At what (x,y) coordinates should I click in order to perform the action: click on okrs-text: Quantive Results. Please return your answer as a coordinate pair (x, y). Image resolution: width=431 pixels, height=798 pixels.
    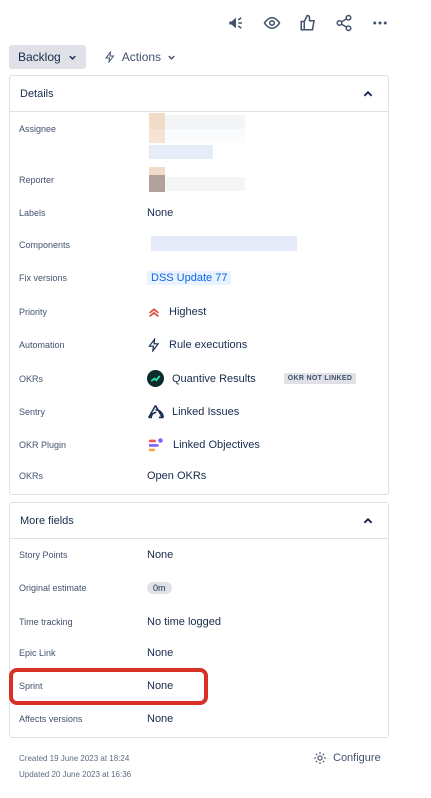
    Looking at the image, I should click on (214, 378).